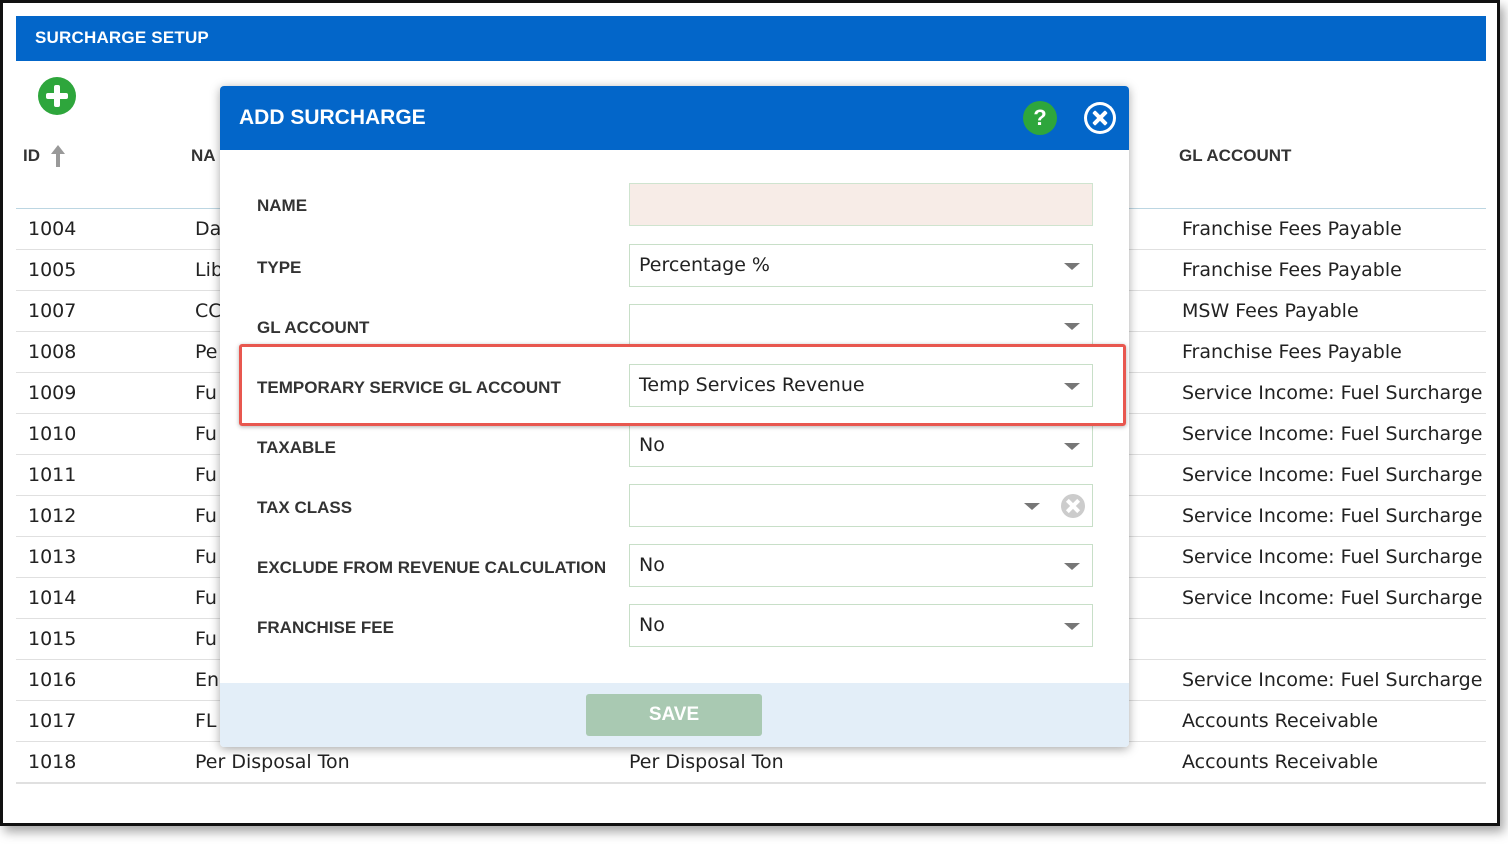  What do you see at coordinates (1235, 156) in the screenshot?
I see `column-header-gl-account: GL ACCOUNT` at bounding box center [1235, 156].